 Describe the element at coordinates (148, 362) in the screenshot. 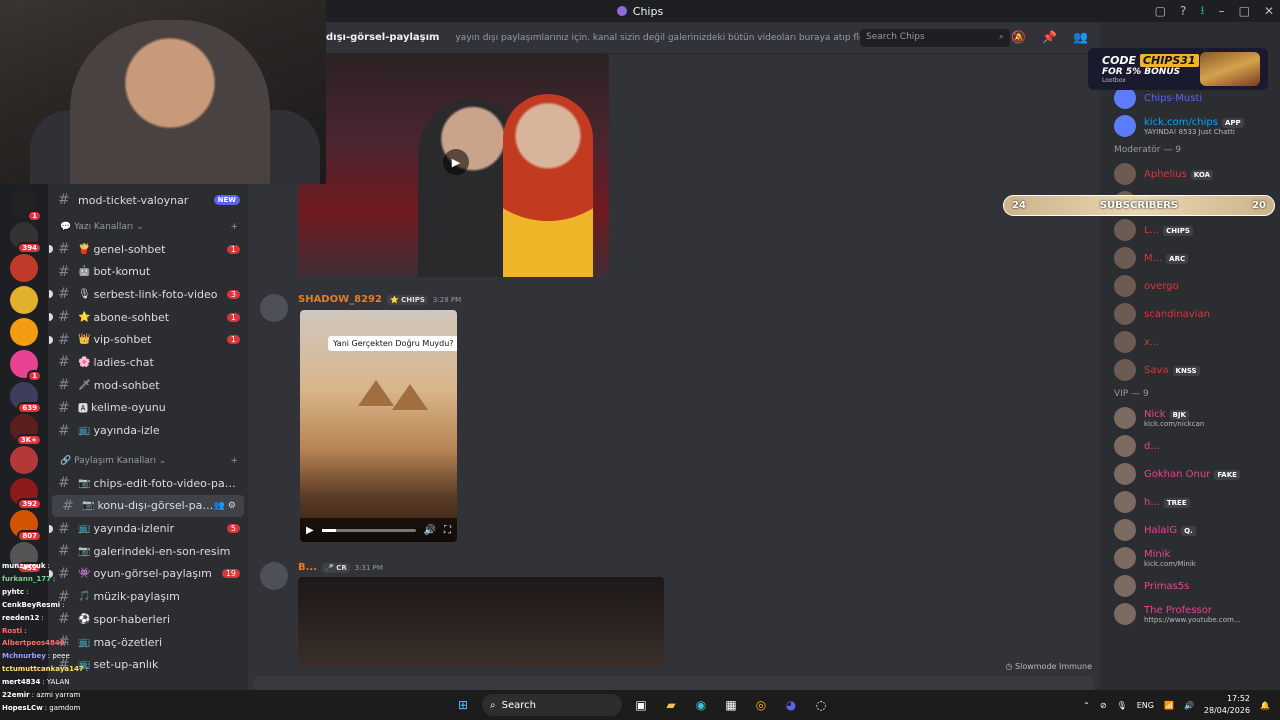

I see `channel-item: # 🌸 ladies-chat` at that location.